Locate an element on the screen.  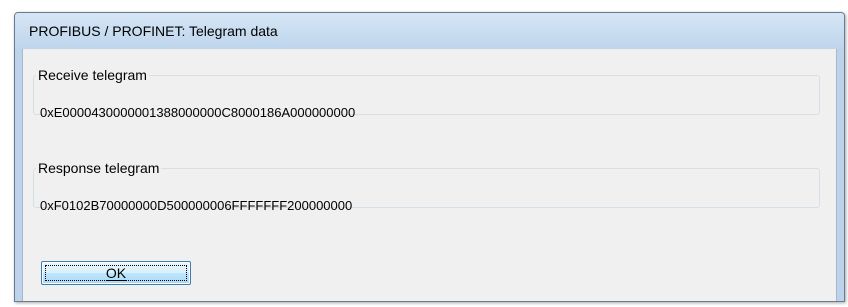
receive-telegram-label: Receive telegram is located at coordinates (92, 75).